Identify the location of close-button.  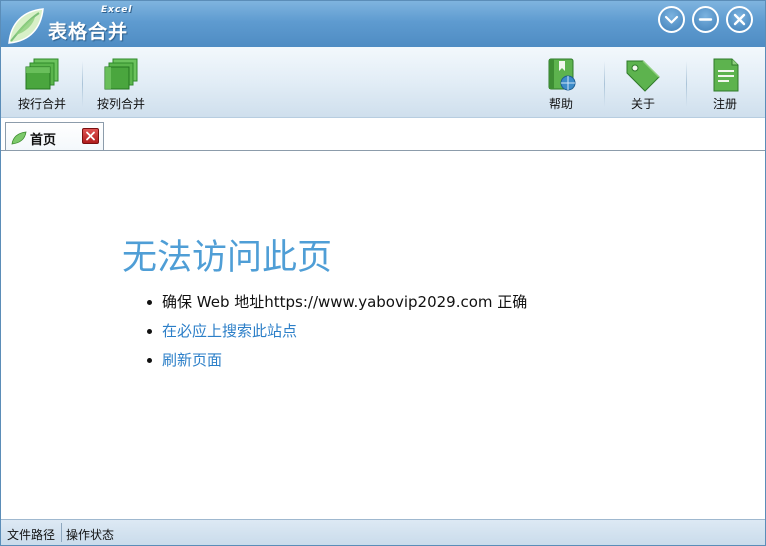
(739, 19).